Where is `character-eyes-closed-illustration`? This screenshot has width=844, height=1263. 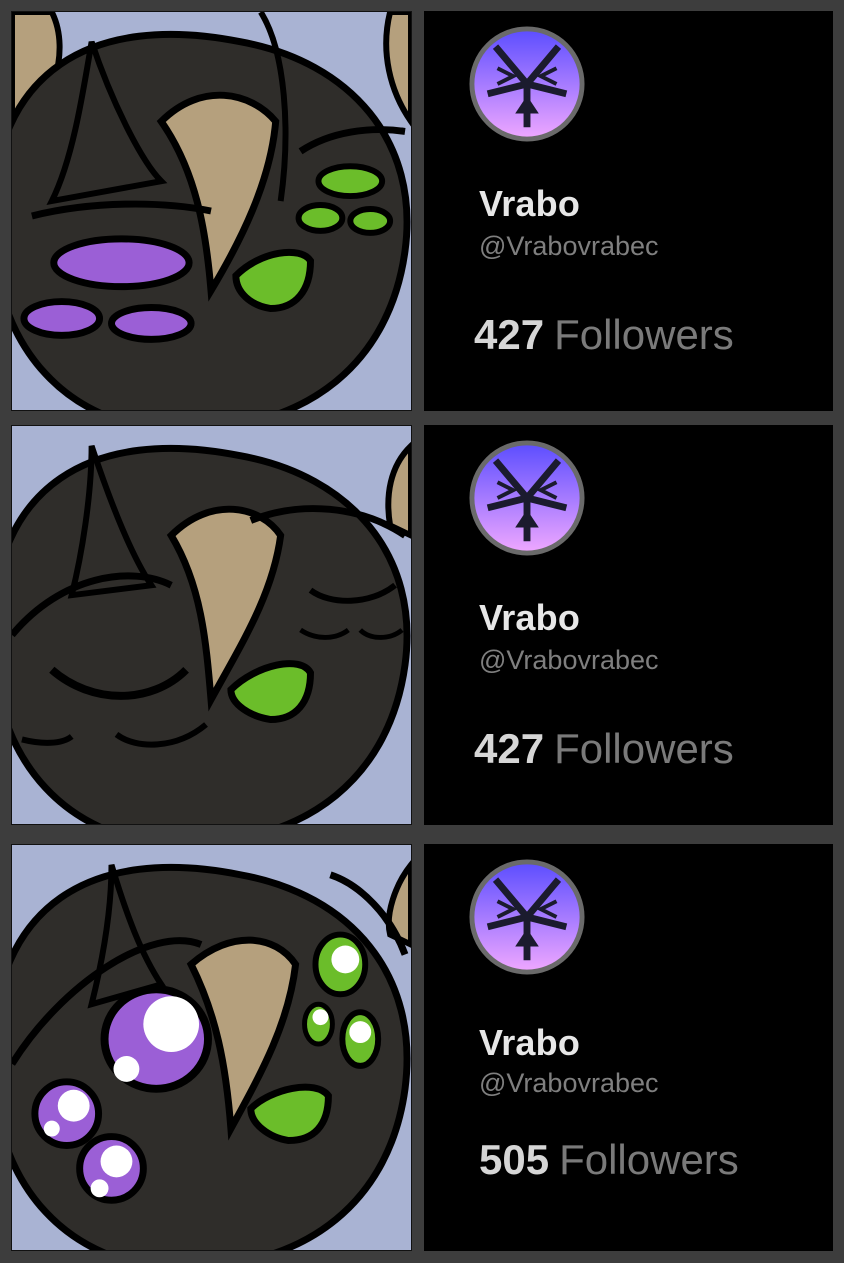 character-eyes-closed-illustration is located at coordinates (211, 625).